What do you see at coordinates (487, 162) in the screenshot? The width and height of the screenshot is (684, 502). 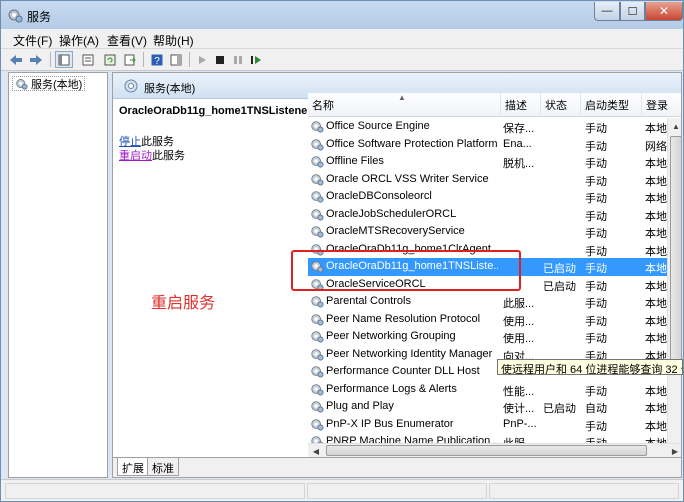 I see `table-row: Offline Files 脱机... 手动 本地` at bounding box center [487, 162].